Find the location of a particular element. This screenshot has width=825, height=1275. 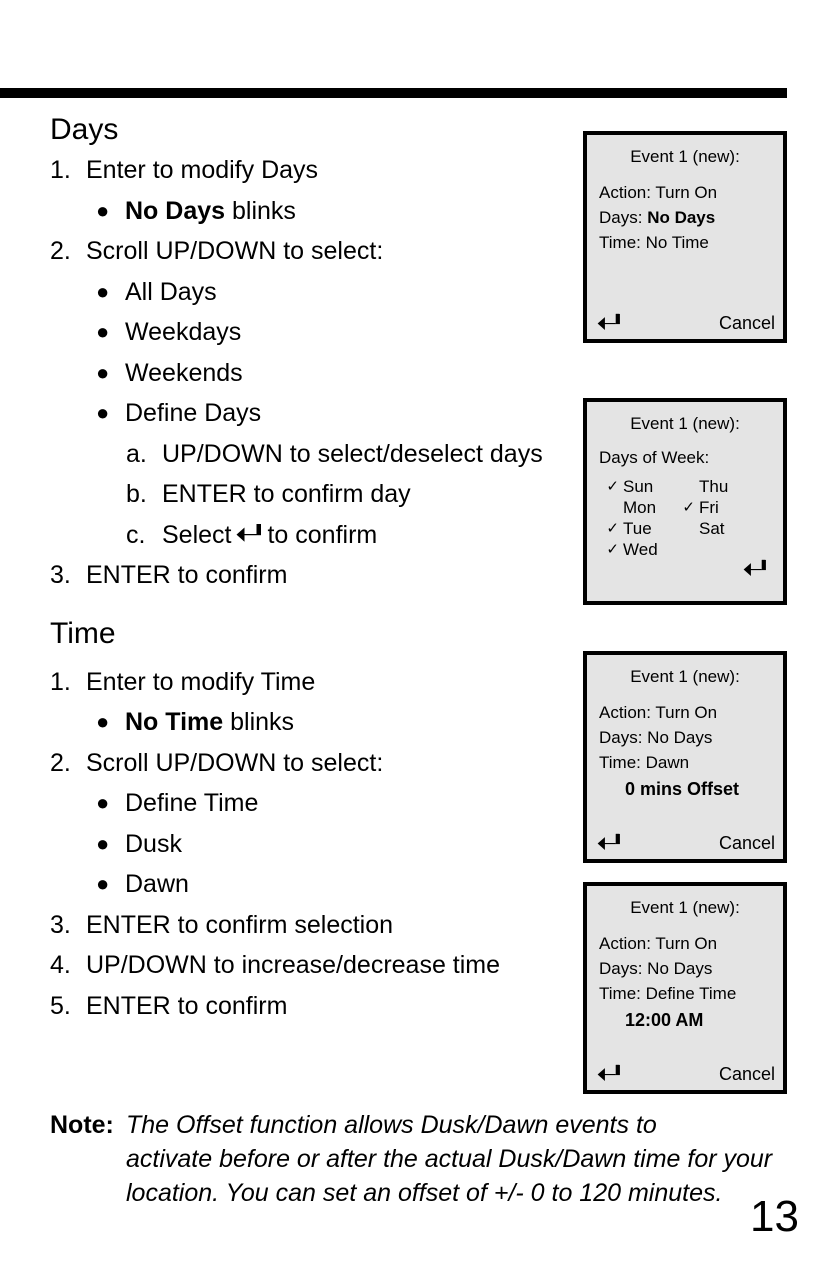

list-item: 2. Scroll UP/DOWN to select: is located at coordinates (315, 763).